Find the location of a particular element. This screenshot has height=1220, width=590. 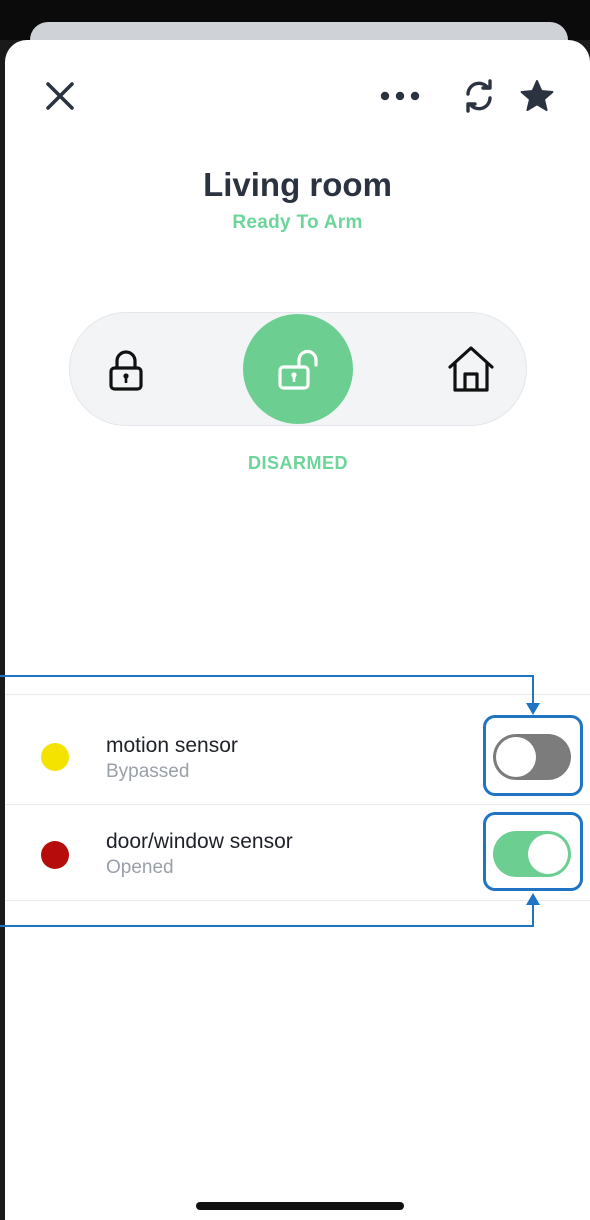

lock-open-icon is located at coordinates (298, 369).